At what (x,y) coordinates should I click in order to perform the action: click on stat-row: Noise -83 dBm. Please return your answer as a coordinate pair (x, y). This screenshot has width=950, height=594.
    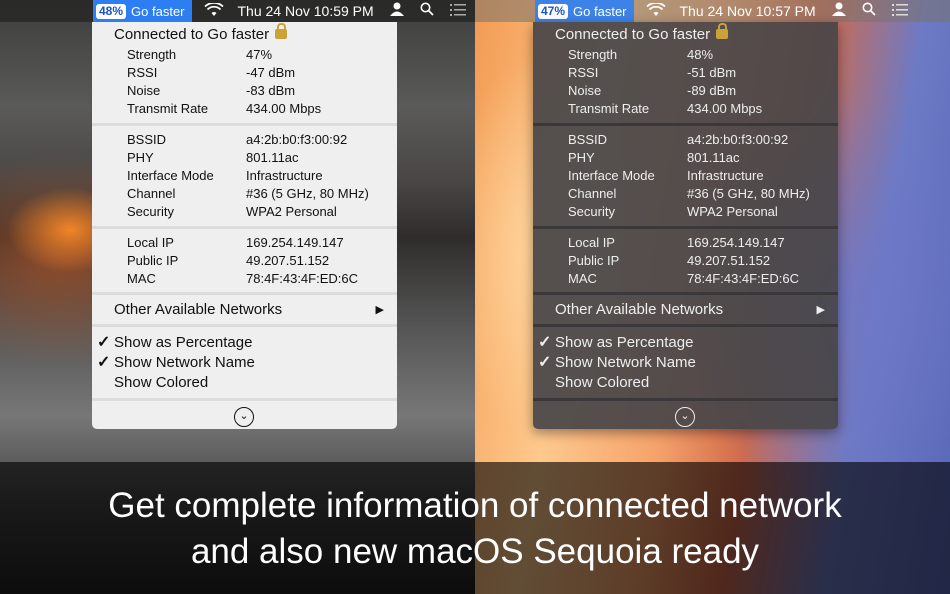
    Looking at the image, I should click on (211, 90).